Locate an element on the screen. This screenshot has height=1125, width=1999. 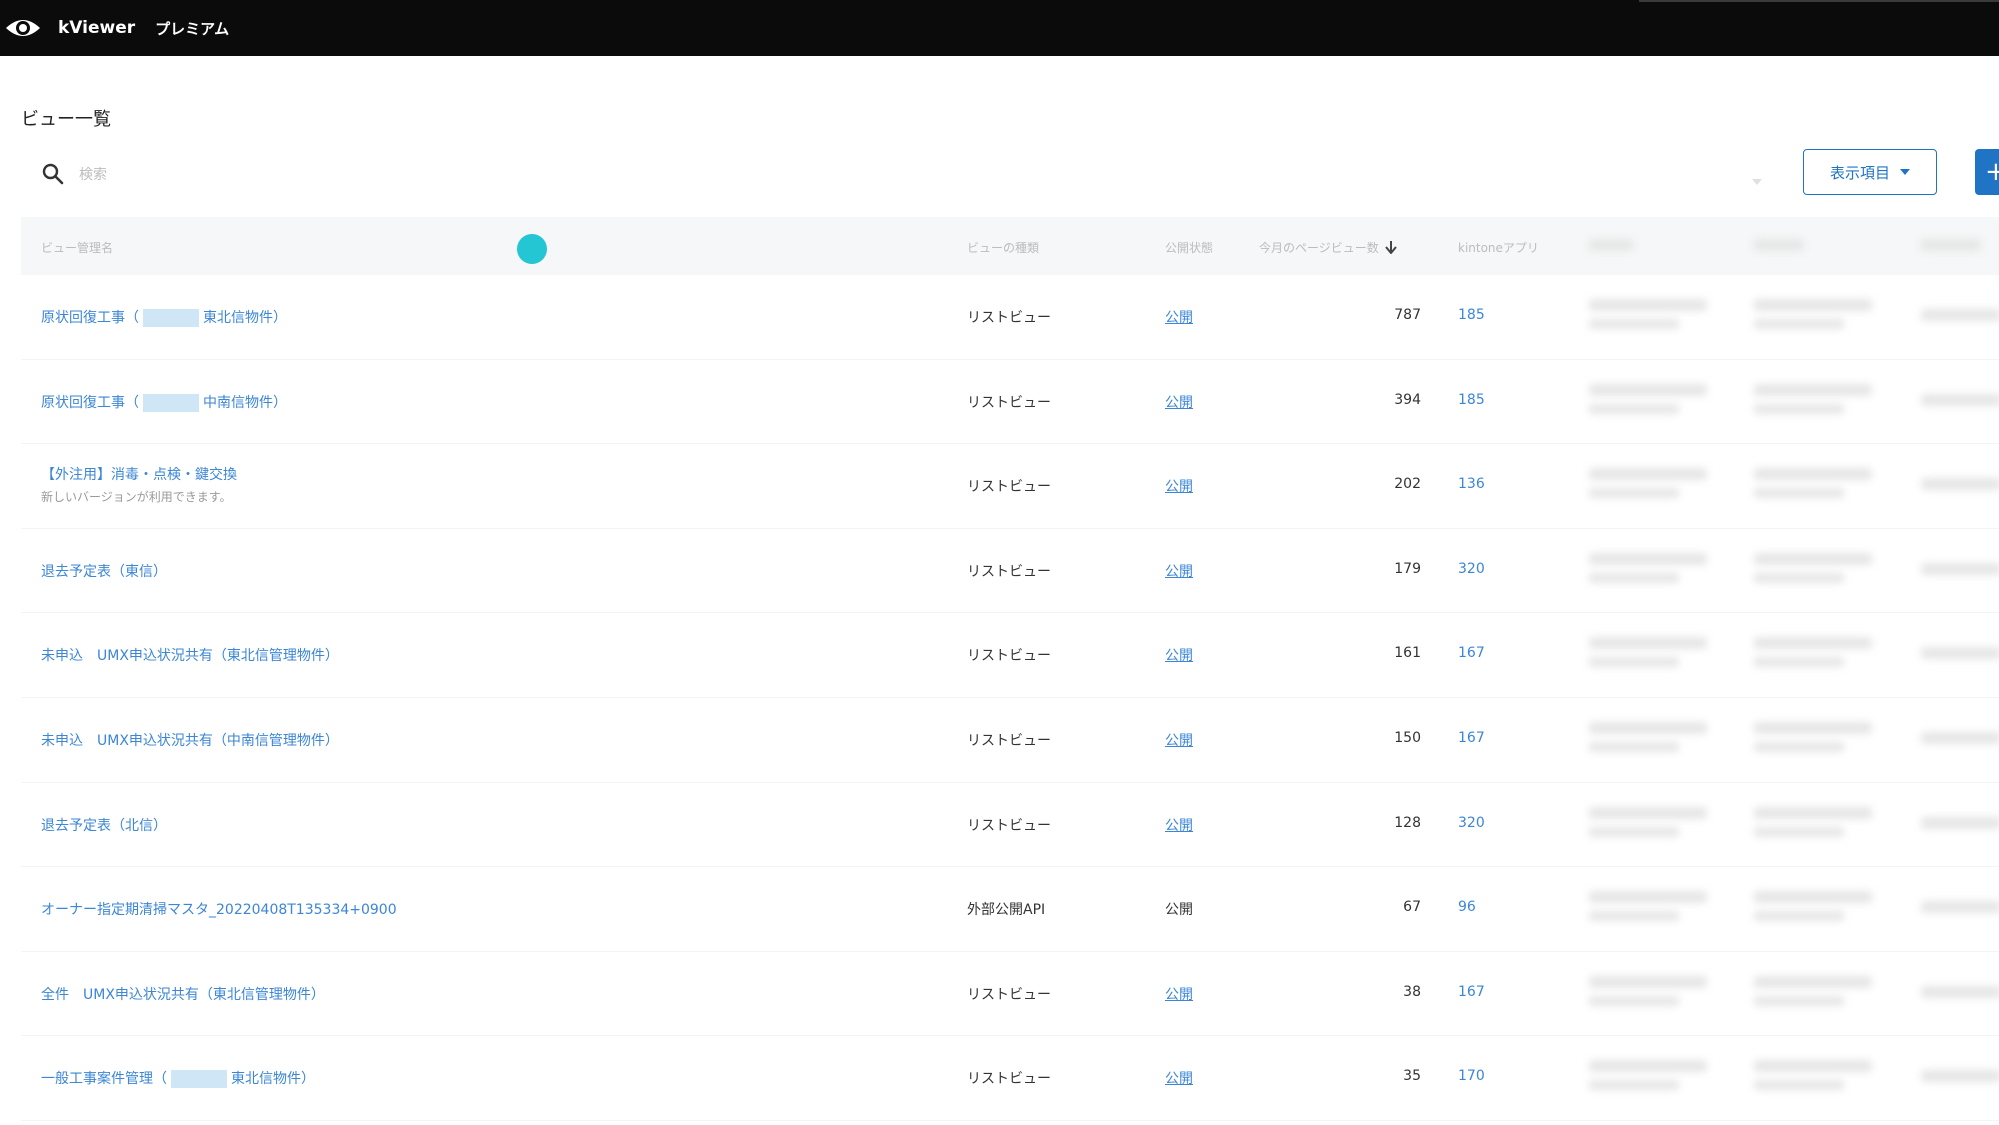
view-name-text: オーナー指定期清掃マスタ_20220408T135334+0900 is located at coordinates (219, 910).